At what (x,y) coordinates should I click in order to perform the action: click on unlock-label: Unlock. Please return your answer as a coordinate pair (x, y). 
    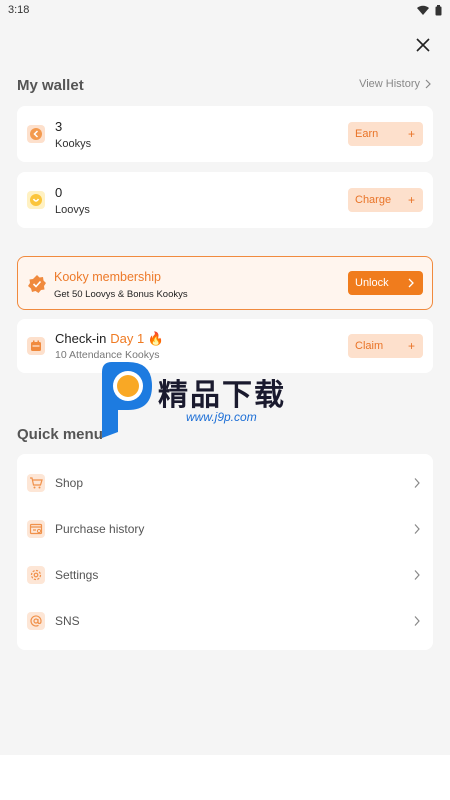
    Looking at the image, I should click on (372, 283).